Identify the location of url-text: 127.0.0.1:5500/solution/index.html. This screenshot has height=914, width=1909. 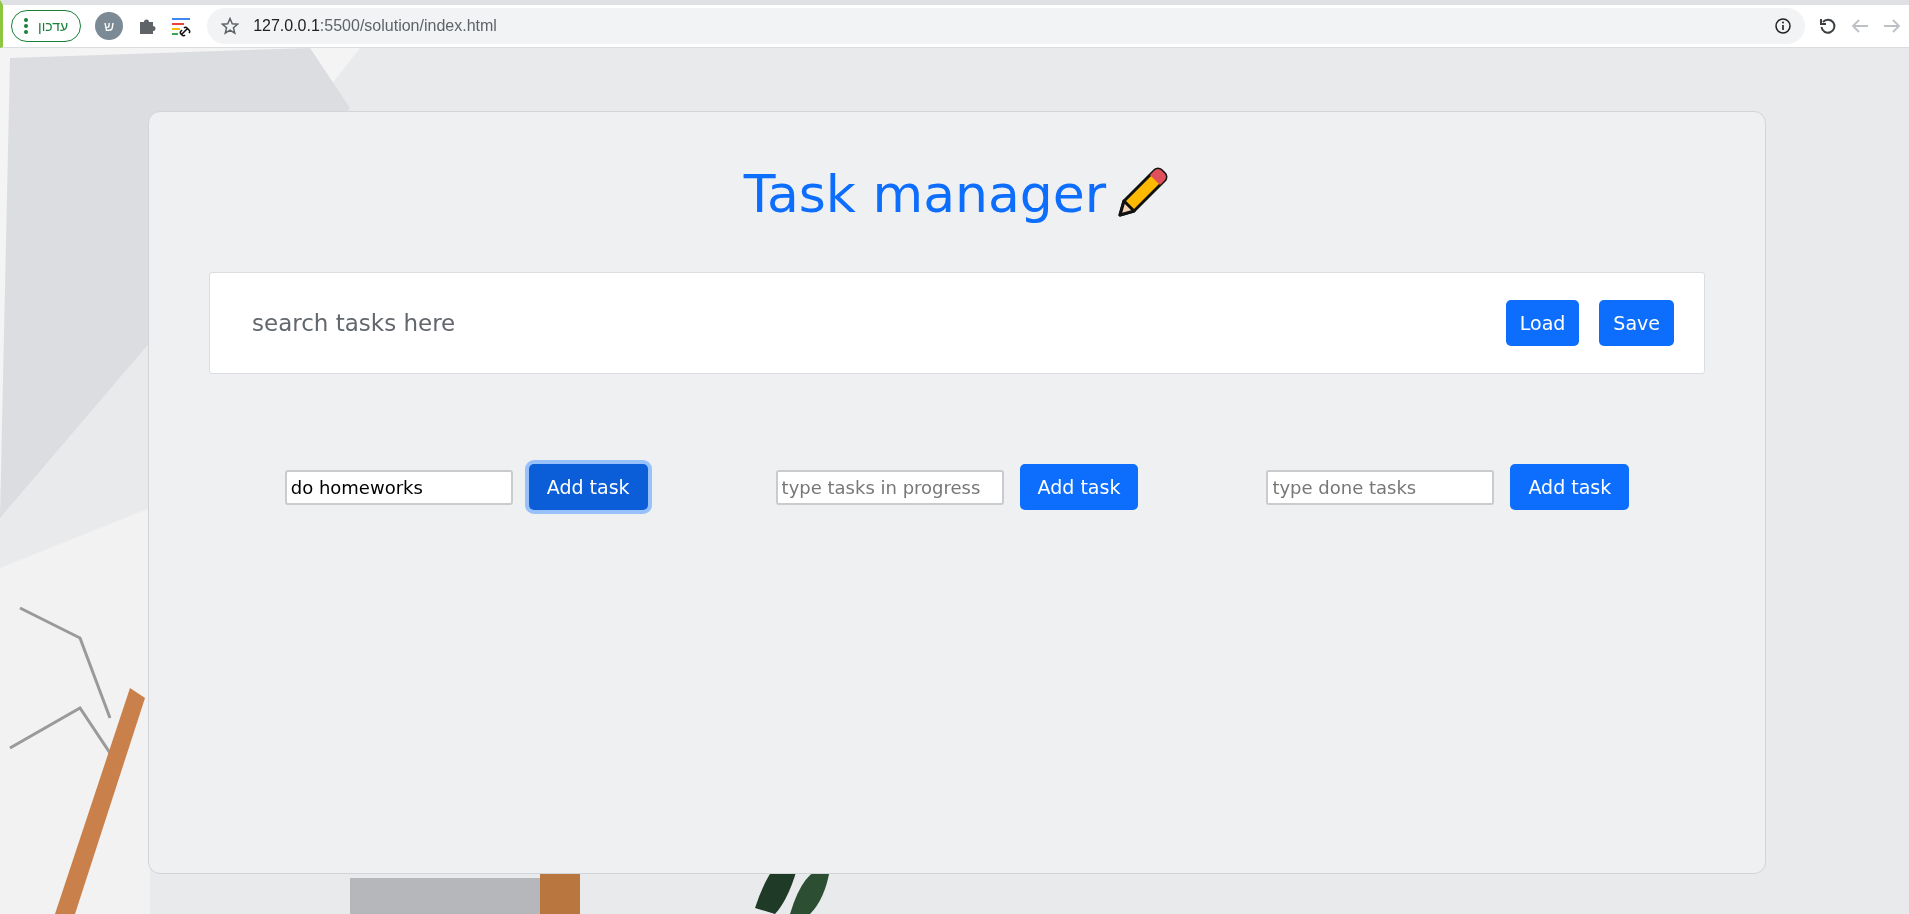
(375, 26).